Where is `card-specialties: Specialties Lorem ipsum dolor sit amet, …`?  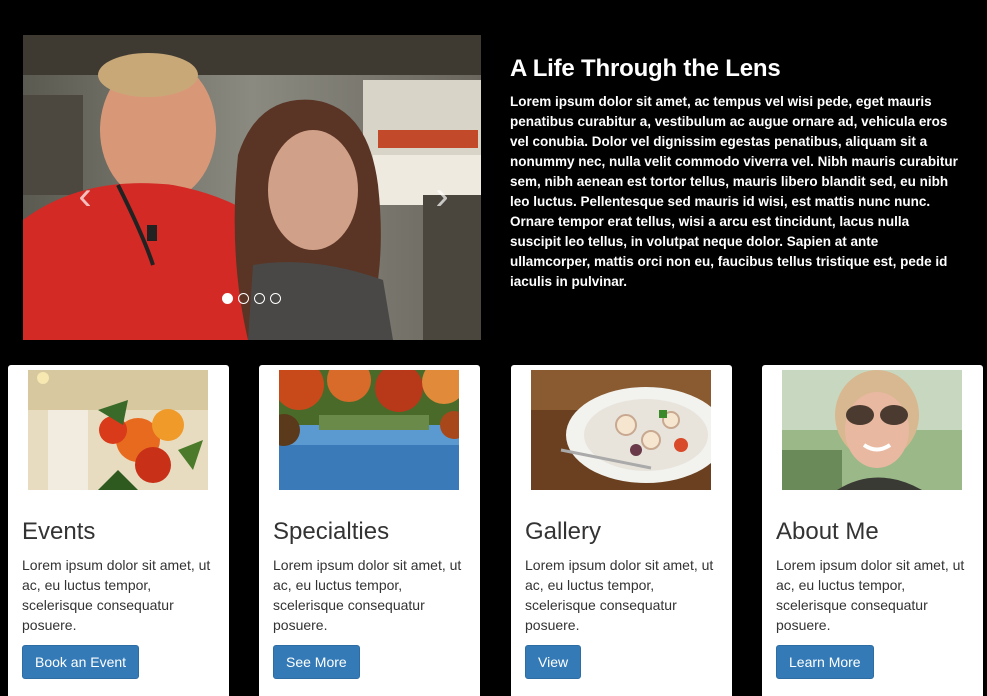
card-specialties: Specialties Lorem ipsum dolor sit amet, … is located at coordinates (369, 530).